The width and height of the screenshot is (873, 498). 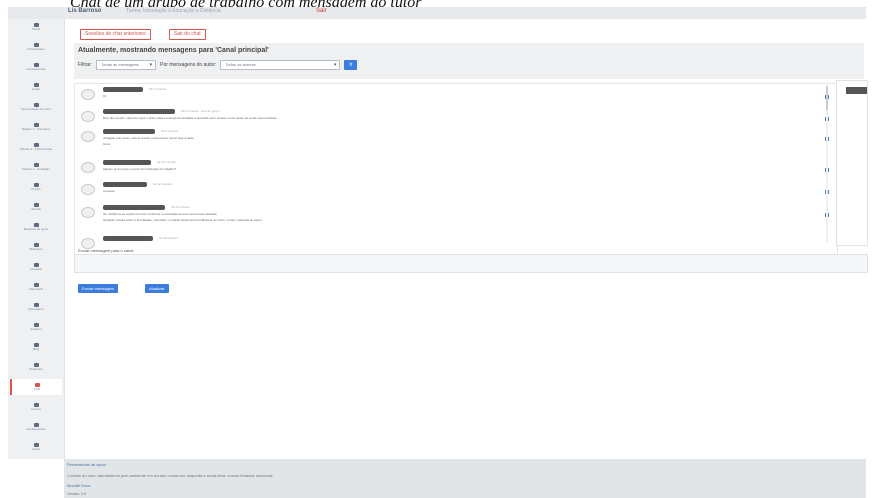 I want to click on sidebar-item-label: Chat, so click(x=37, y=389).